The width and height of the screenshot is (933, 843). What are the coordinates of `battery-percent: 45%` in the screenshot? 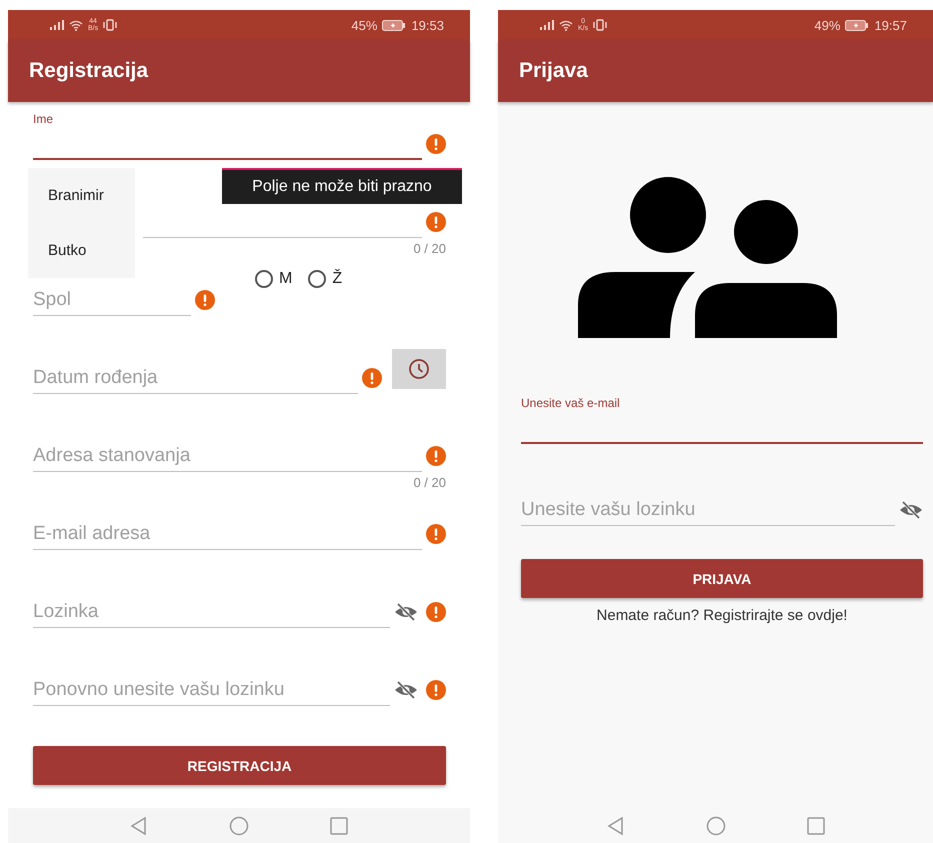 It's located at (364, 25).